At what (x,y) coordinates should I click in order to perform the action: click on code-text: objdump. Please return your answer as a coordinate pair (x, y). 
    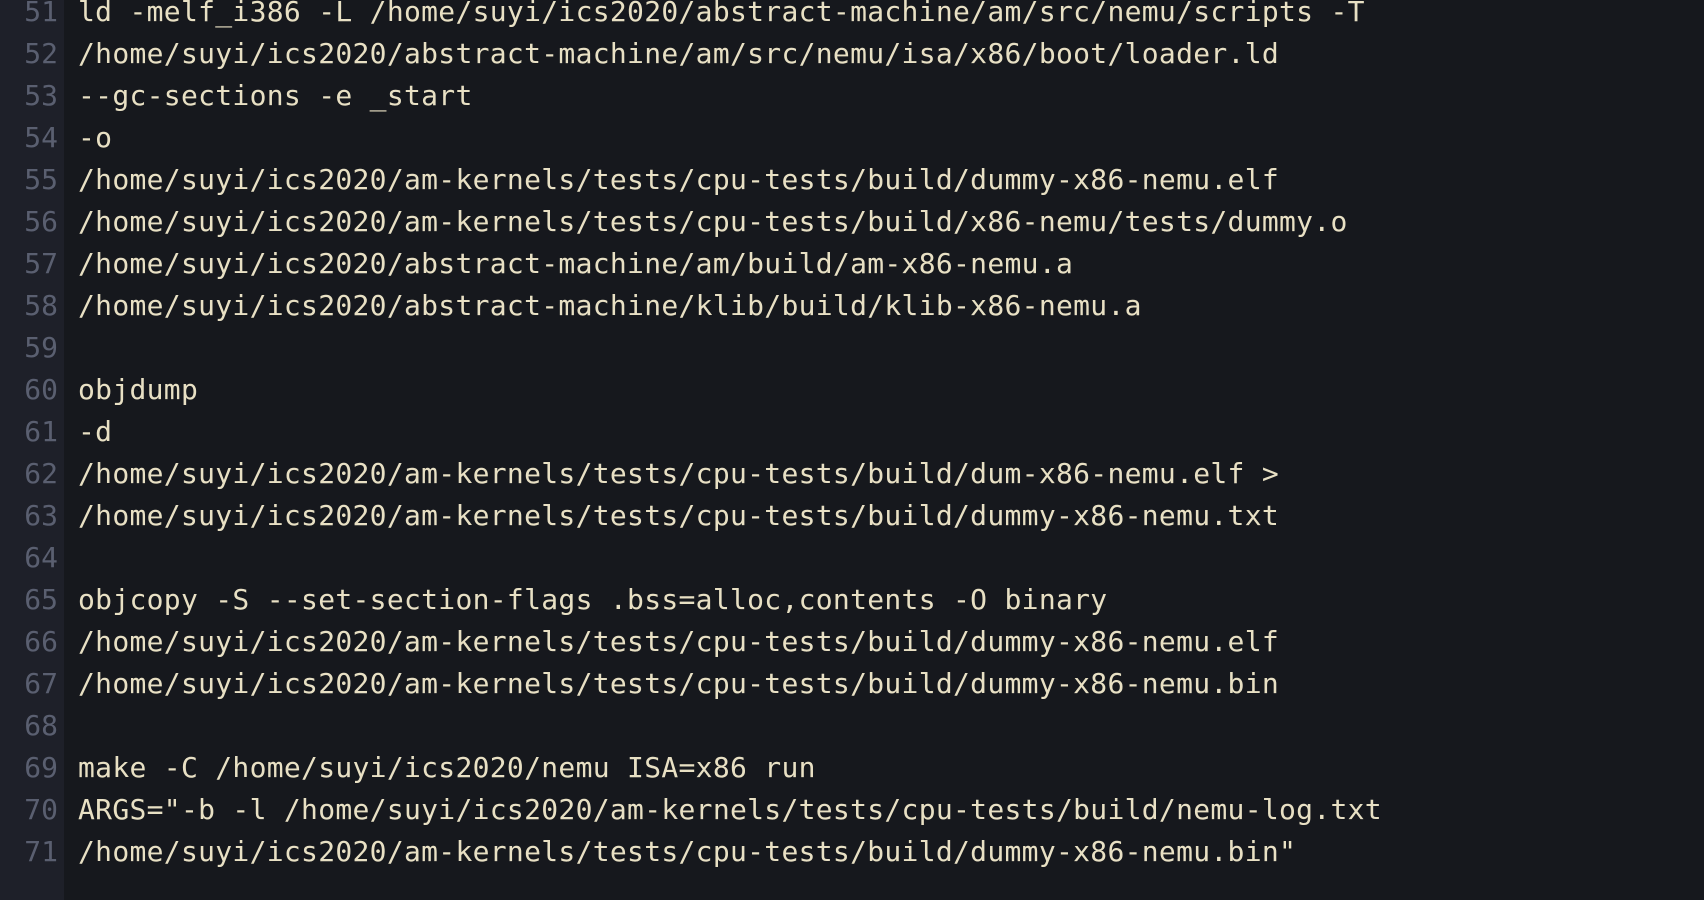
    Looking at the image, I should click on (128, 389).